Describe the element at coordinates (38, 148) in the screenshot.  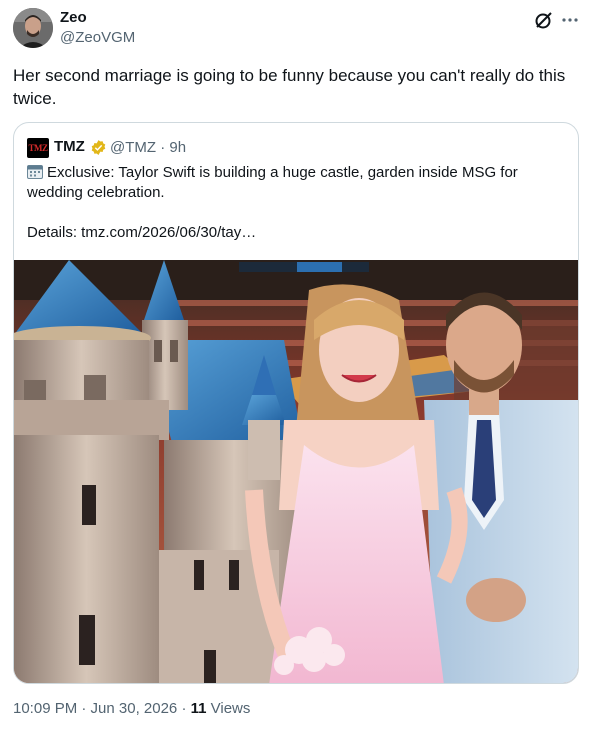
I see `tmz-logo: TMZ` at that location.